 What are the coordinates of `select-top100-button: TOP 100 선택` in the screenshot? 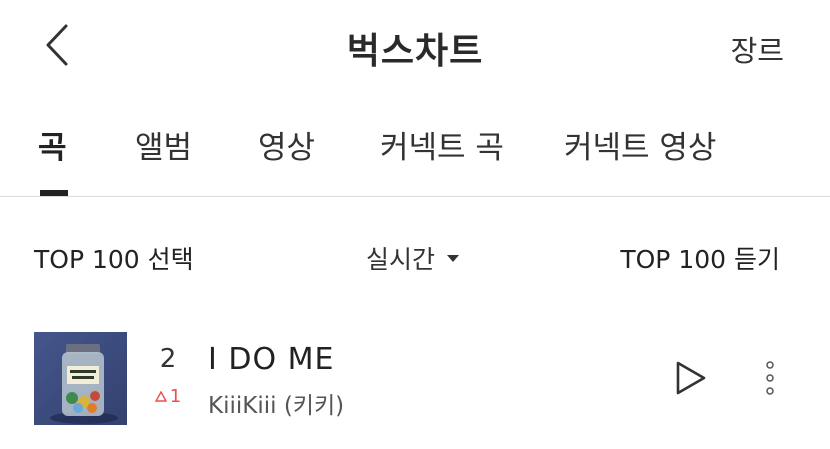 It's located at (114, 258).